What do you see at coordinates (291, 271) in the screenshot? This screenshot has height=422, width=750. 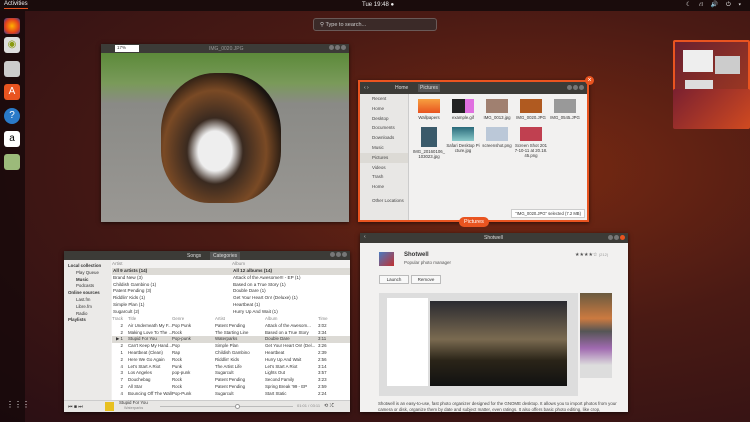 I see `album-item: All 12 albums (14)` at bounding box center [291, 271].